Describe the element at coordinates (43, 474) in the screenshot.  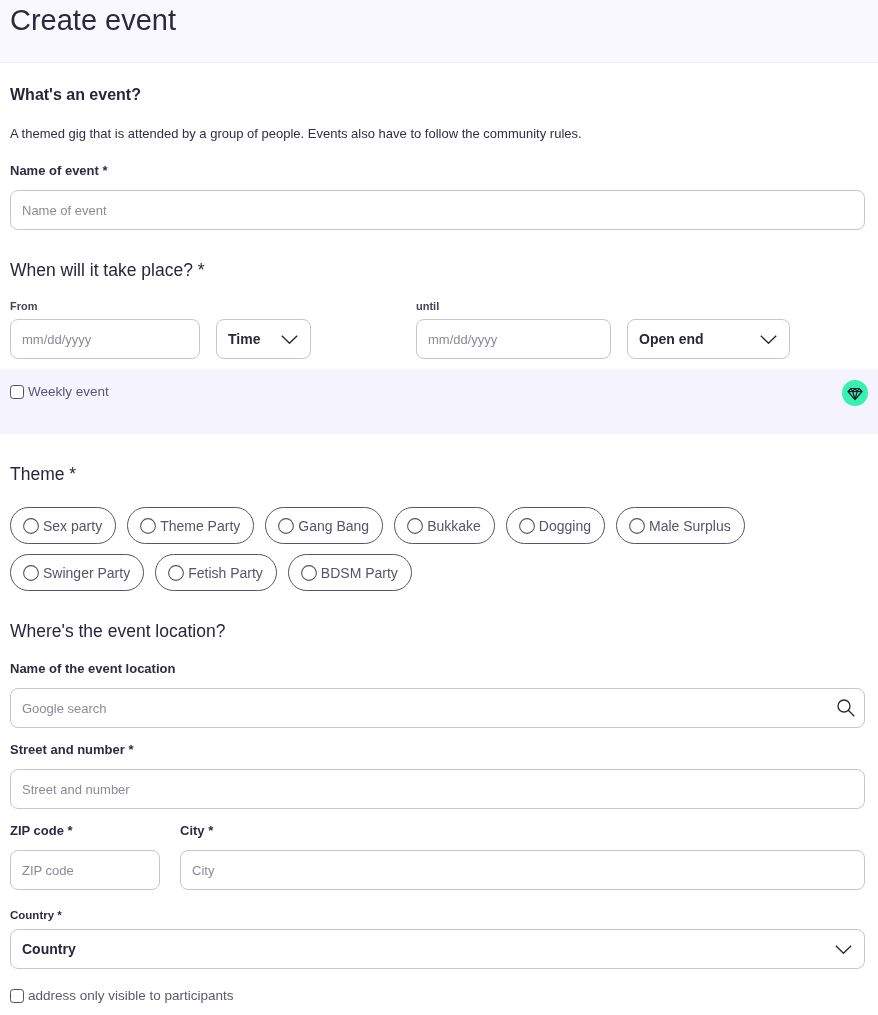
I see `section-heading: Theme *` at that location.